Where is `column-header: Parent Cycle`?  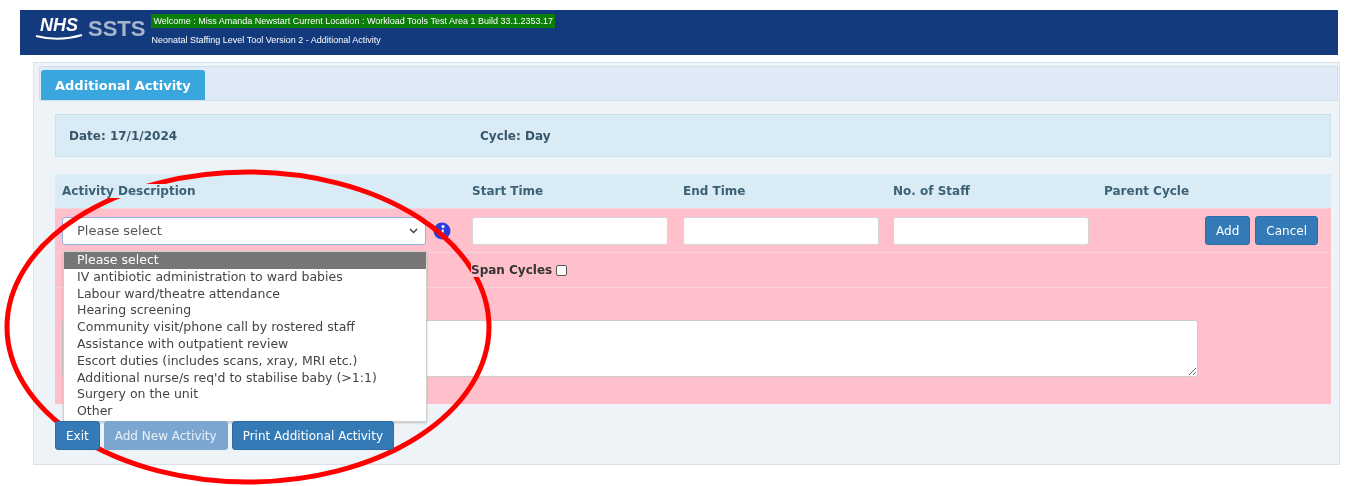 column-header: Parent Cycle is located at coordinates (1147, 191).